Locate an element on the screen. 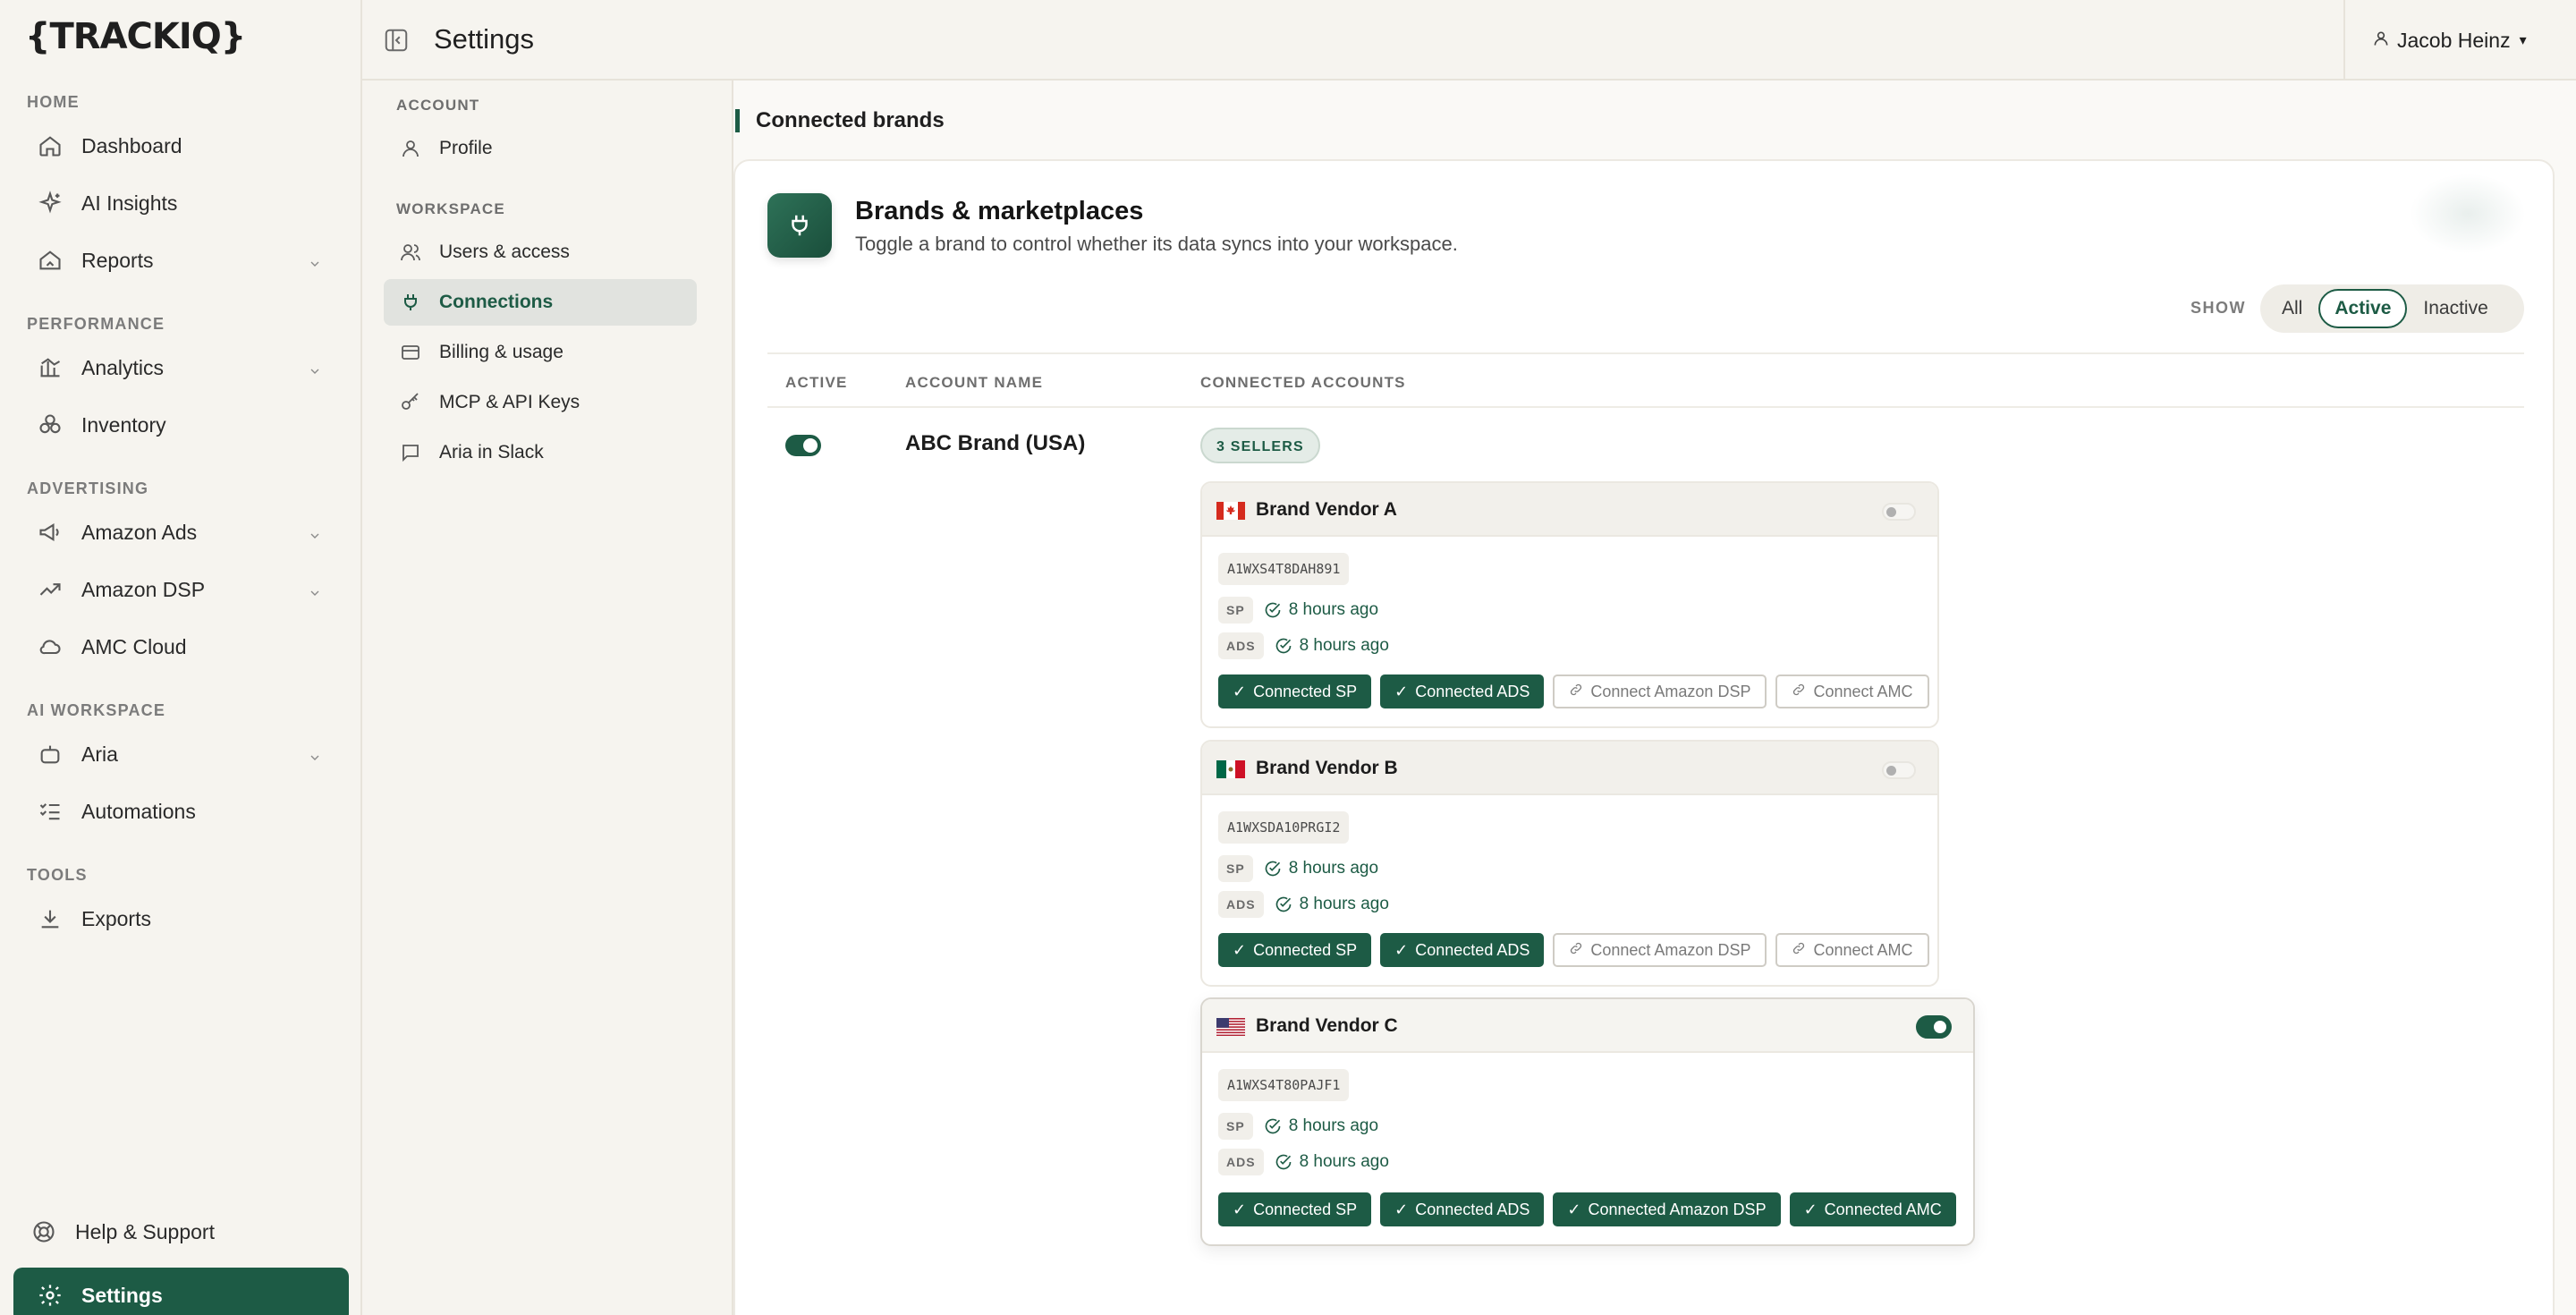 This screenshot has height=1315, width=2576. ads-last-sync: 8 hours ago is located at coordinates (1344, 1161).